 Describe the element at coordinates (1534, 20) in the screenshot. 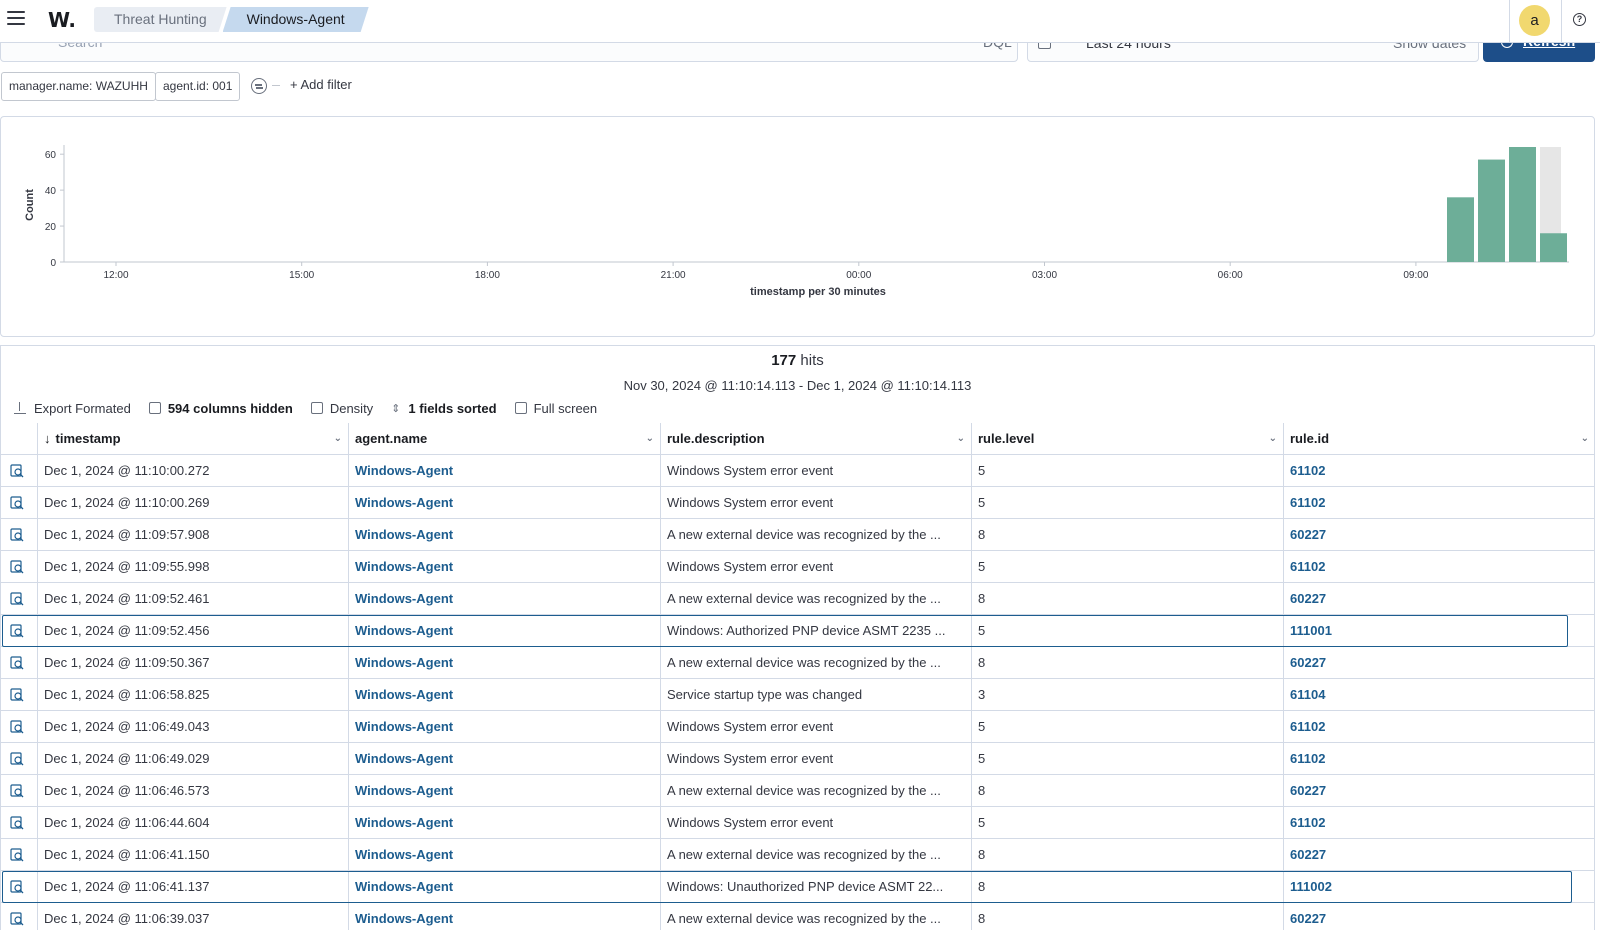

I see `avatar: a` at that location.